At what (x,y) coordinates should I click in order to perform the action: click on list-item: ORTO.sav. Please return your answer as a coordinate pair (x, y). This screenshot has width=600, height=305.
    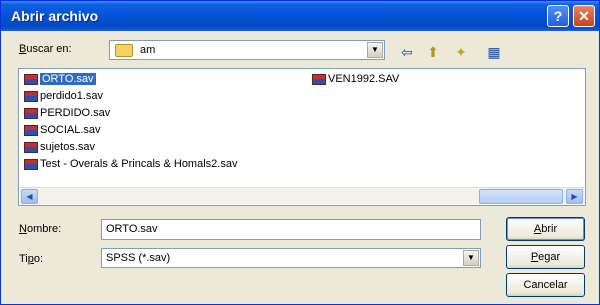
    Looking at the image, I should click on (60, 79).